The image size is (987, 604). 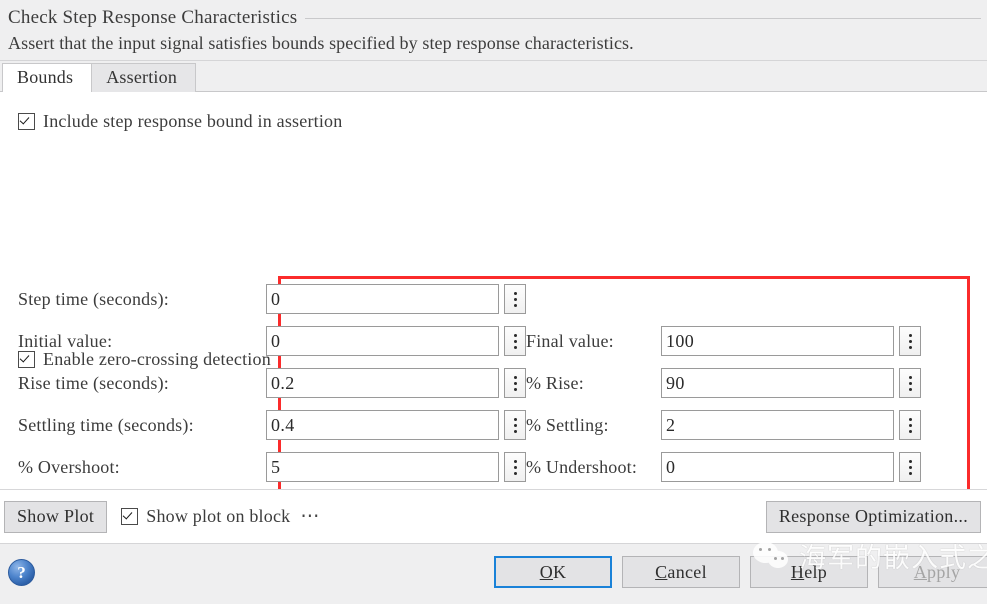 What do you see at coordinates (546, 571) in the screenshot?
I see `ok-mnemonic: O` at bounding box center [546, 571].